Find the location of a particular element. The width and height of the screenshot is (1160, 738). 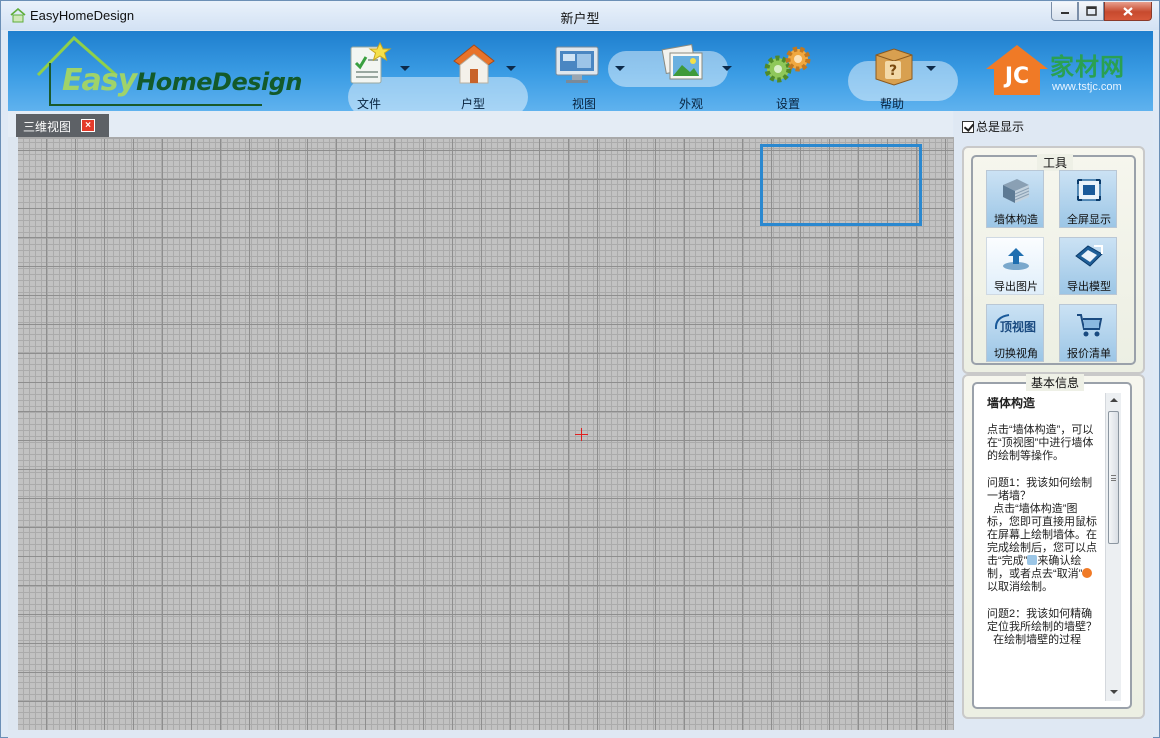

info-group-title: 基本信息 is located at coordinates (1055, 382).